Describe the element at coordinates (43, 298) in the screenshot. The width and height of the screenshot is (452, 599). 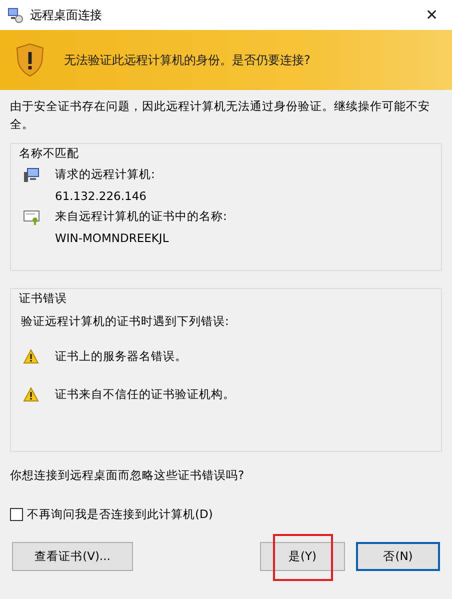
I see `group-title: 证书错误` at that location.